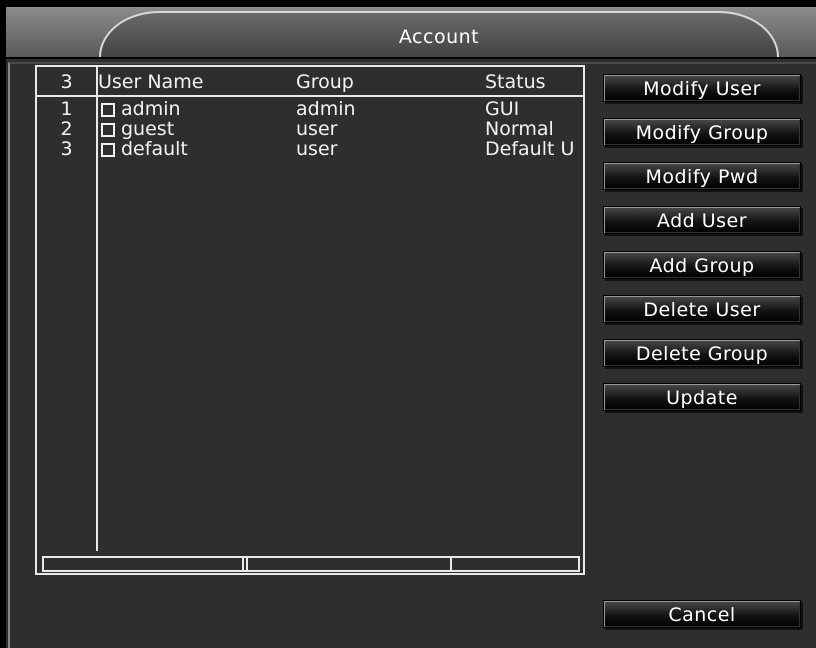 The image size is (816, 648). What do you see at coordinates (325, 82) in the screenshot?
I see `column-header-group: Group` at bounding box center [325, 82].